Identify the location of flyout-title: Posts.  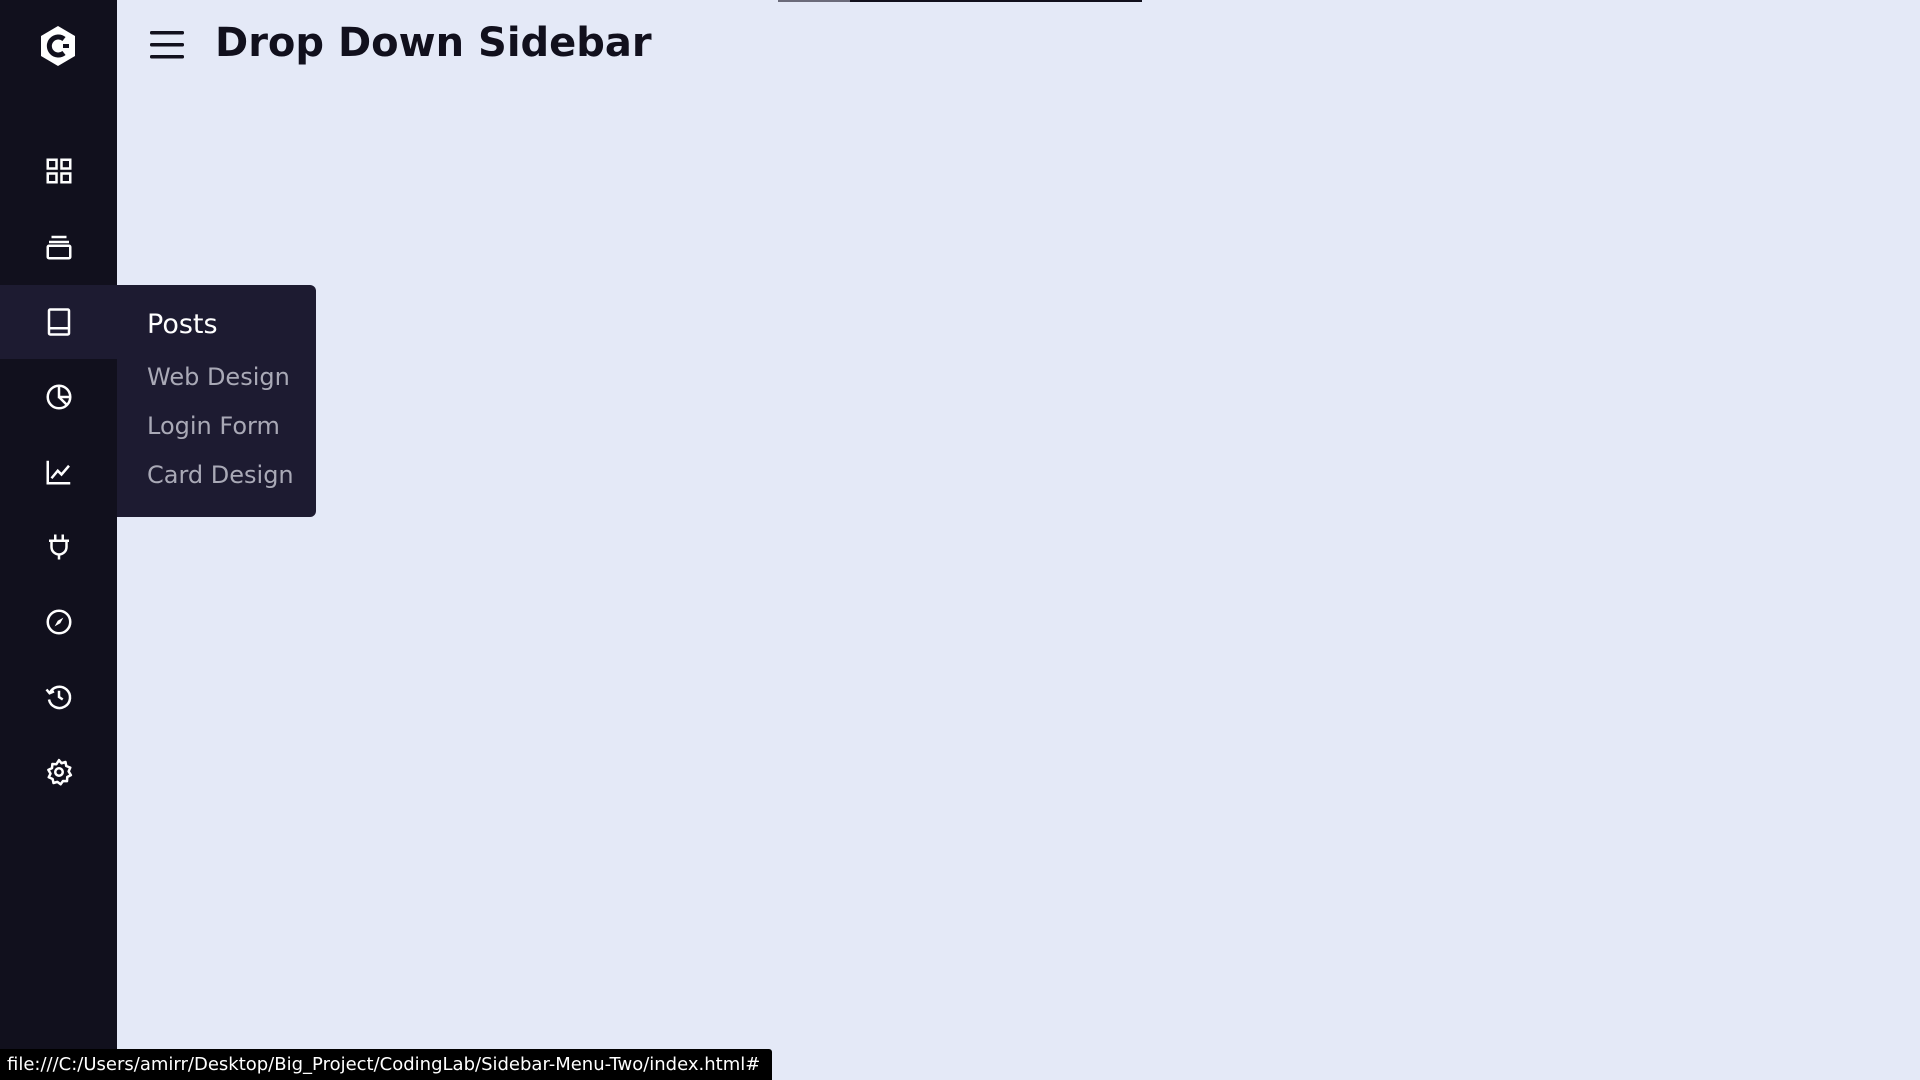
(182, 324).